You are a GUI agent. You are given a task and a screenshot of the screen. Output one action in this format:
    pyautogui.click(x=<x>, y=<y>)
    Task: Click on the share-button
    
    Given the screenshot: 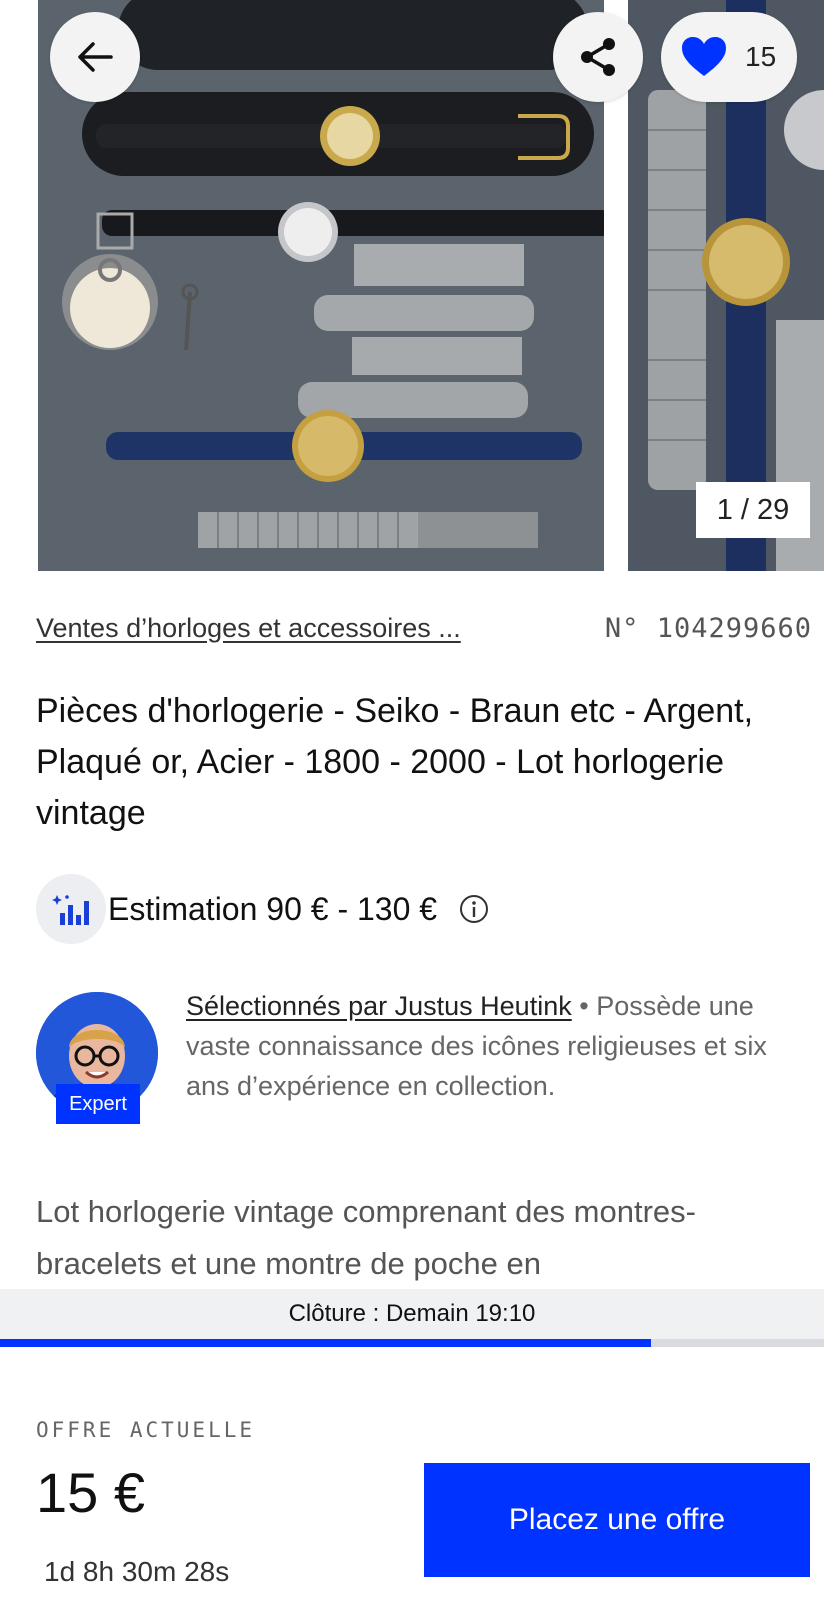 What is the action you would take?
    pyautogui.click(x=598, y=57)
    